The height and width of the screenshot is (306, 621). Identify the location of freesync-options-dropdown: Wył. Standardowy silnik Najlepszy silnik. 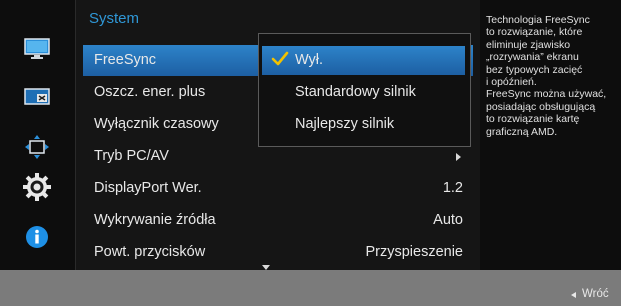
(364, 90).